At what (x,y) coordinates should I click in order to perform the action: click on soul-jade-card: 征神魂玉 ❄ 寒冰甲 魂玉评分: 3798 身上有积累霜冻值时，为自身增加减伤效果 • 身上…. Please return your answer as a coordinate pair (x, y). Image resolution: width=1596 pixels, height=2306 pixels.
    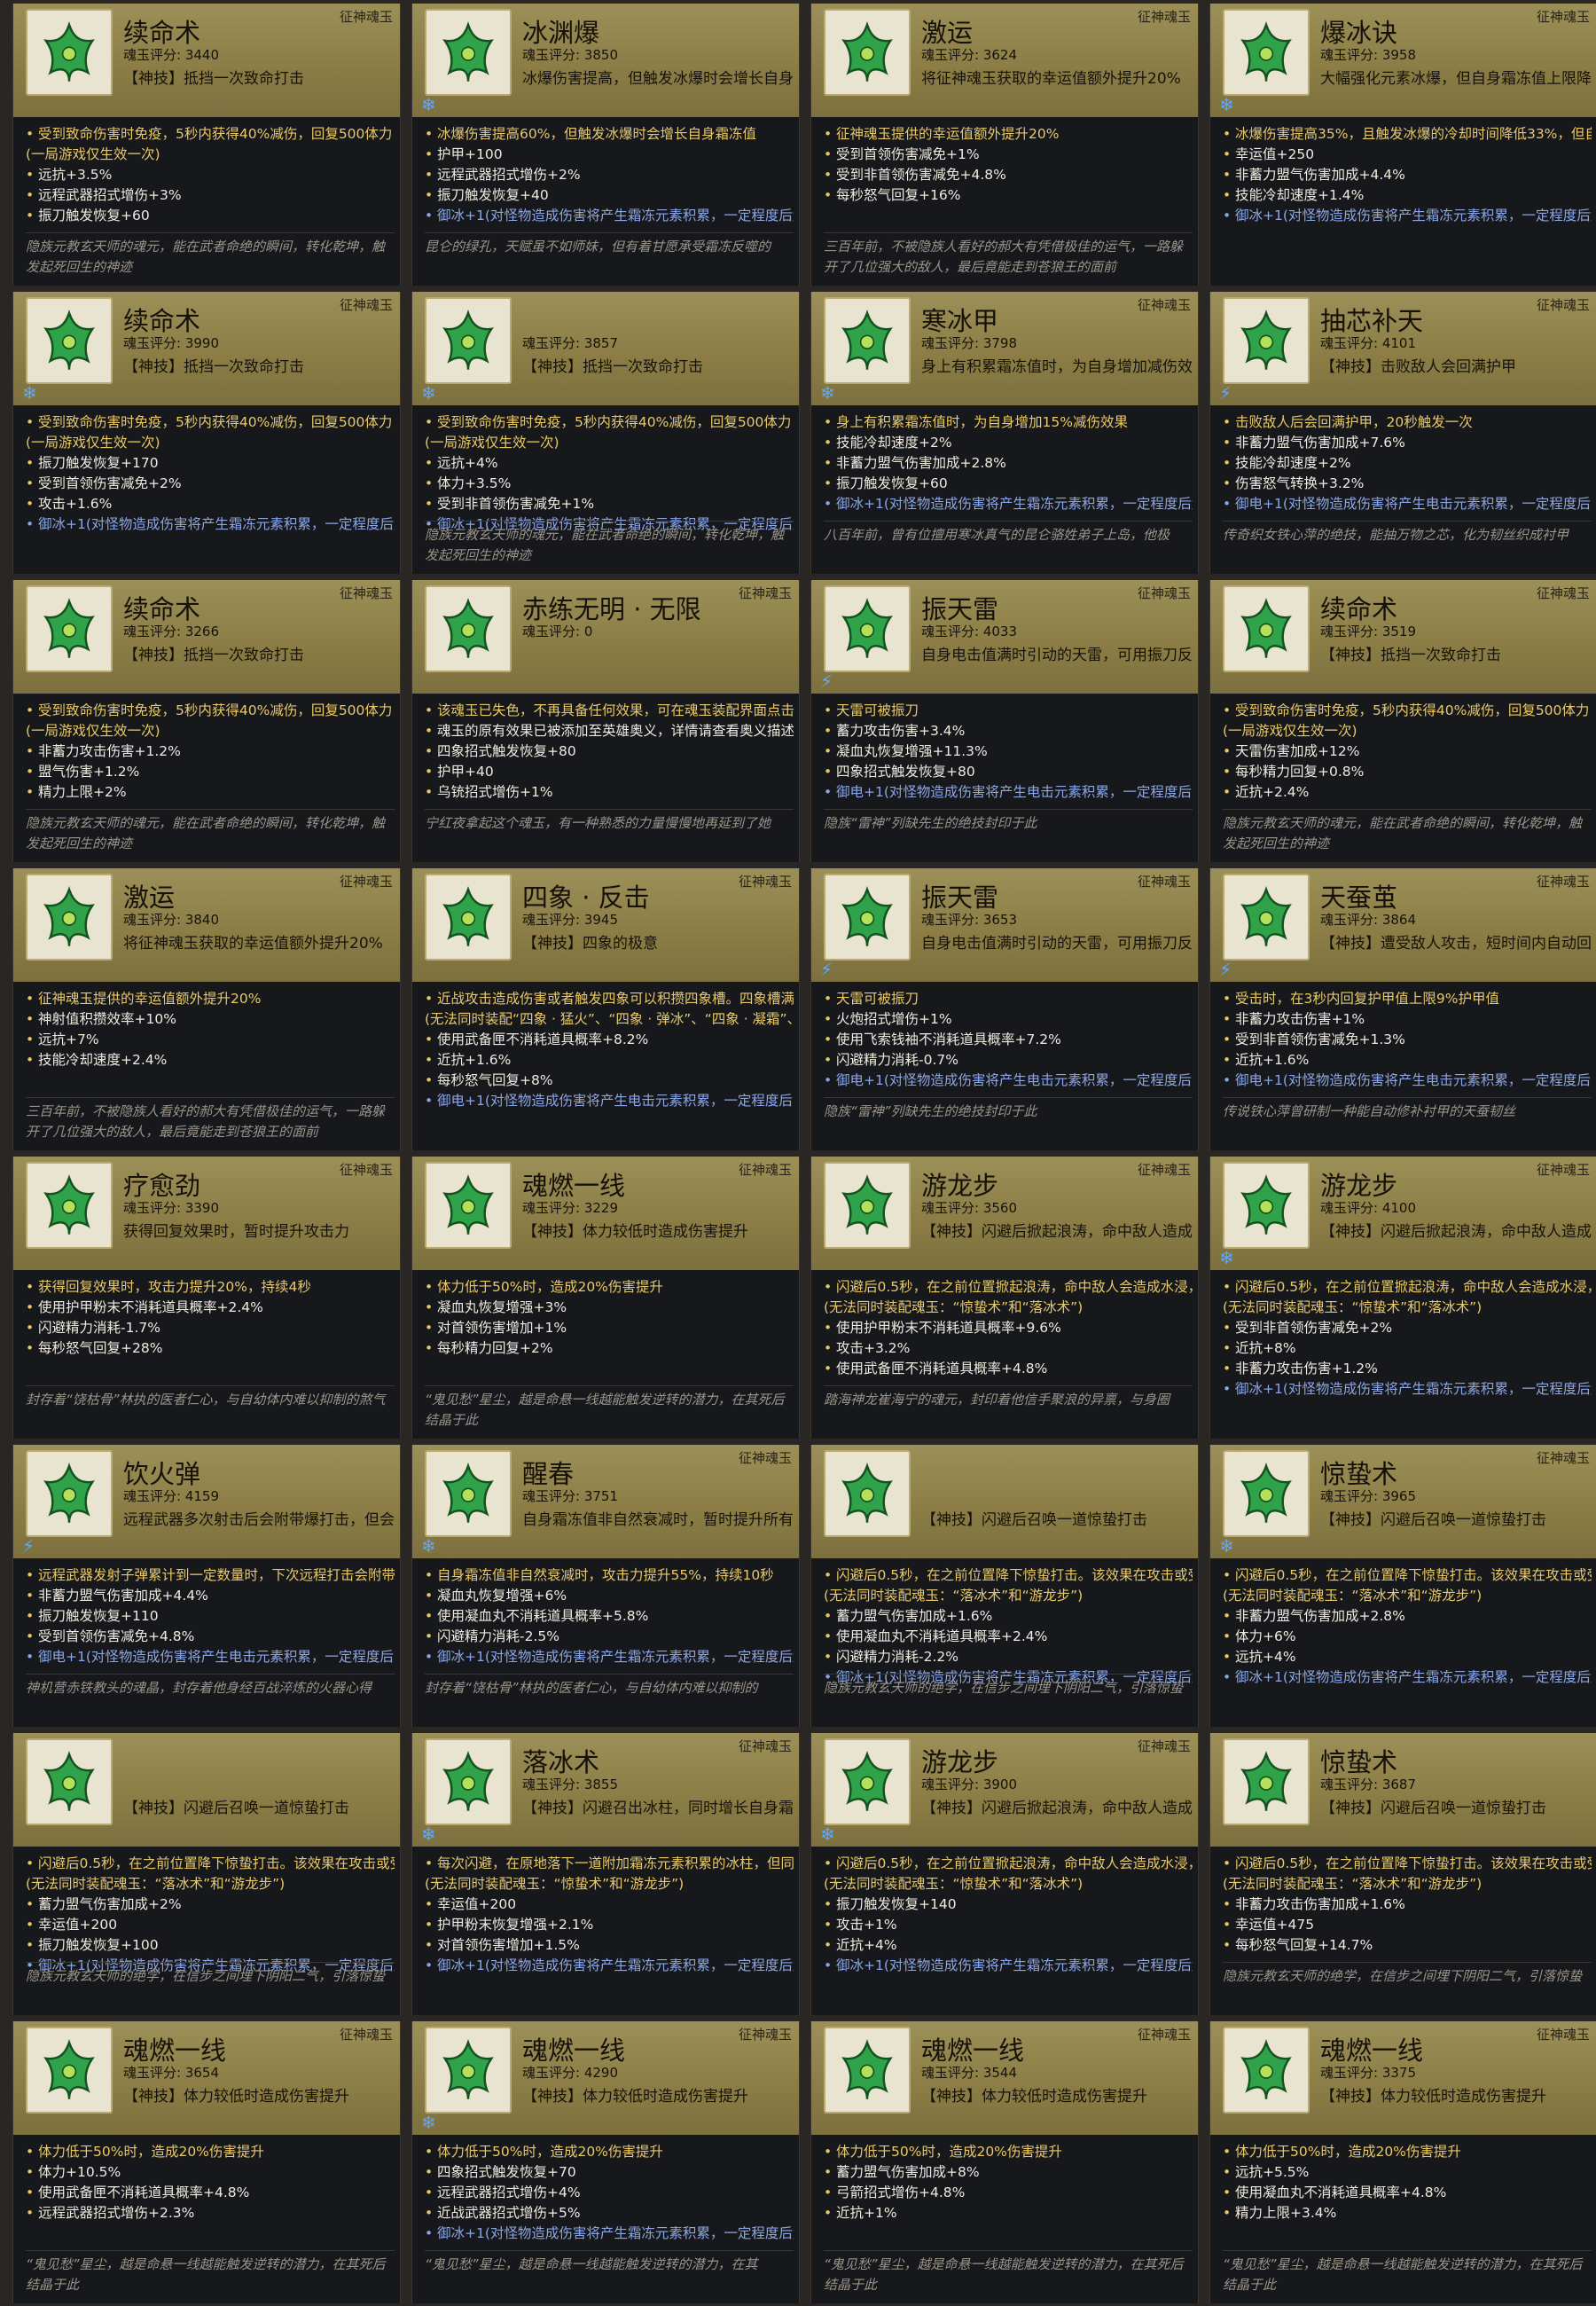
    Looking at the image, I should click on (1004, 433).